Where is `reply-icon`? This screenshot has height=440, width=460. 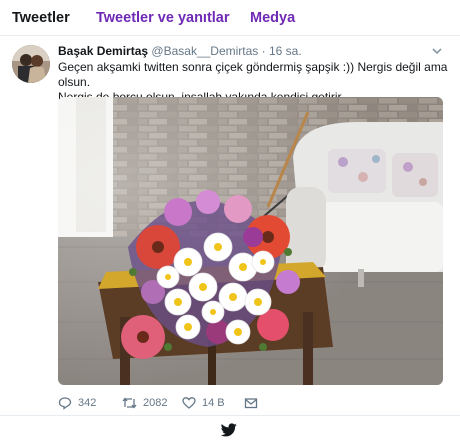
reply-icon is located at coordinates (65, 403).